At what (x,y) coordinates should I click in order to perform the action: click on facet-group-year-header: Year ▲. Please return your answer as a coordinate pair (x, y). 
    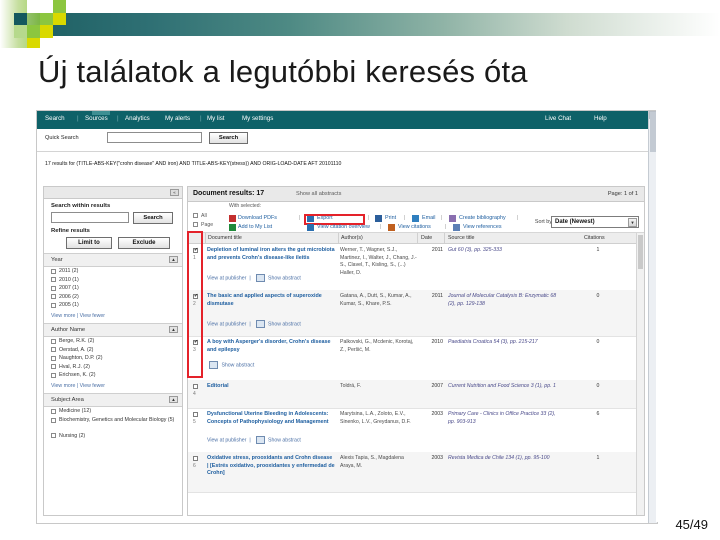
    Looking at the image, I should click on (113, 260).